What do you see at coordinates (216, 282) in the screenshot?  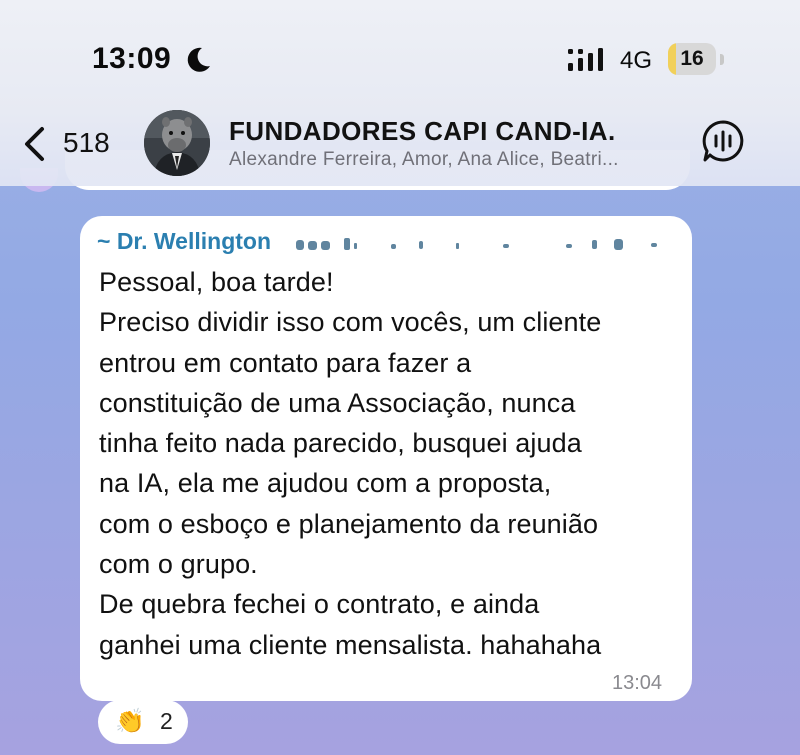 I see `message-line: Pessoal, boa tarde!` at bounding box center [216, 282].